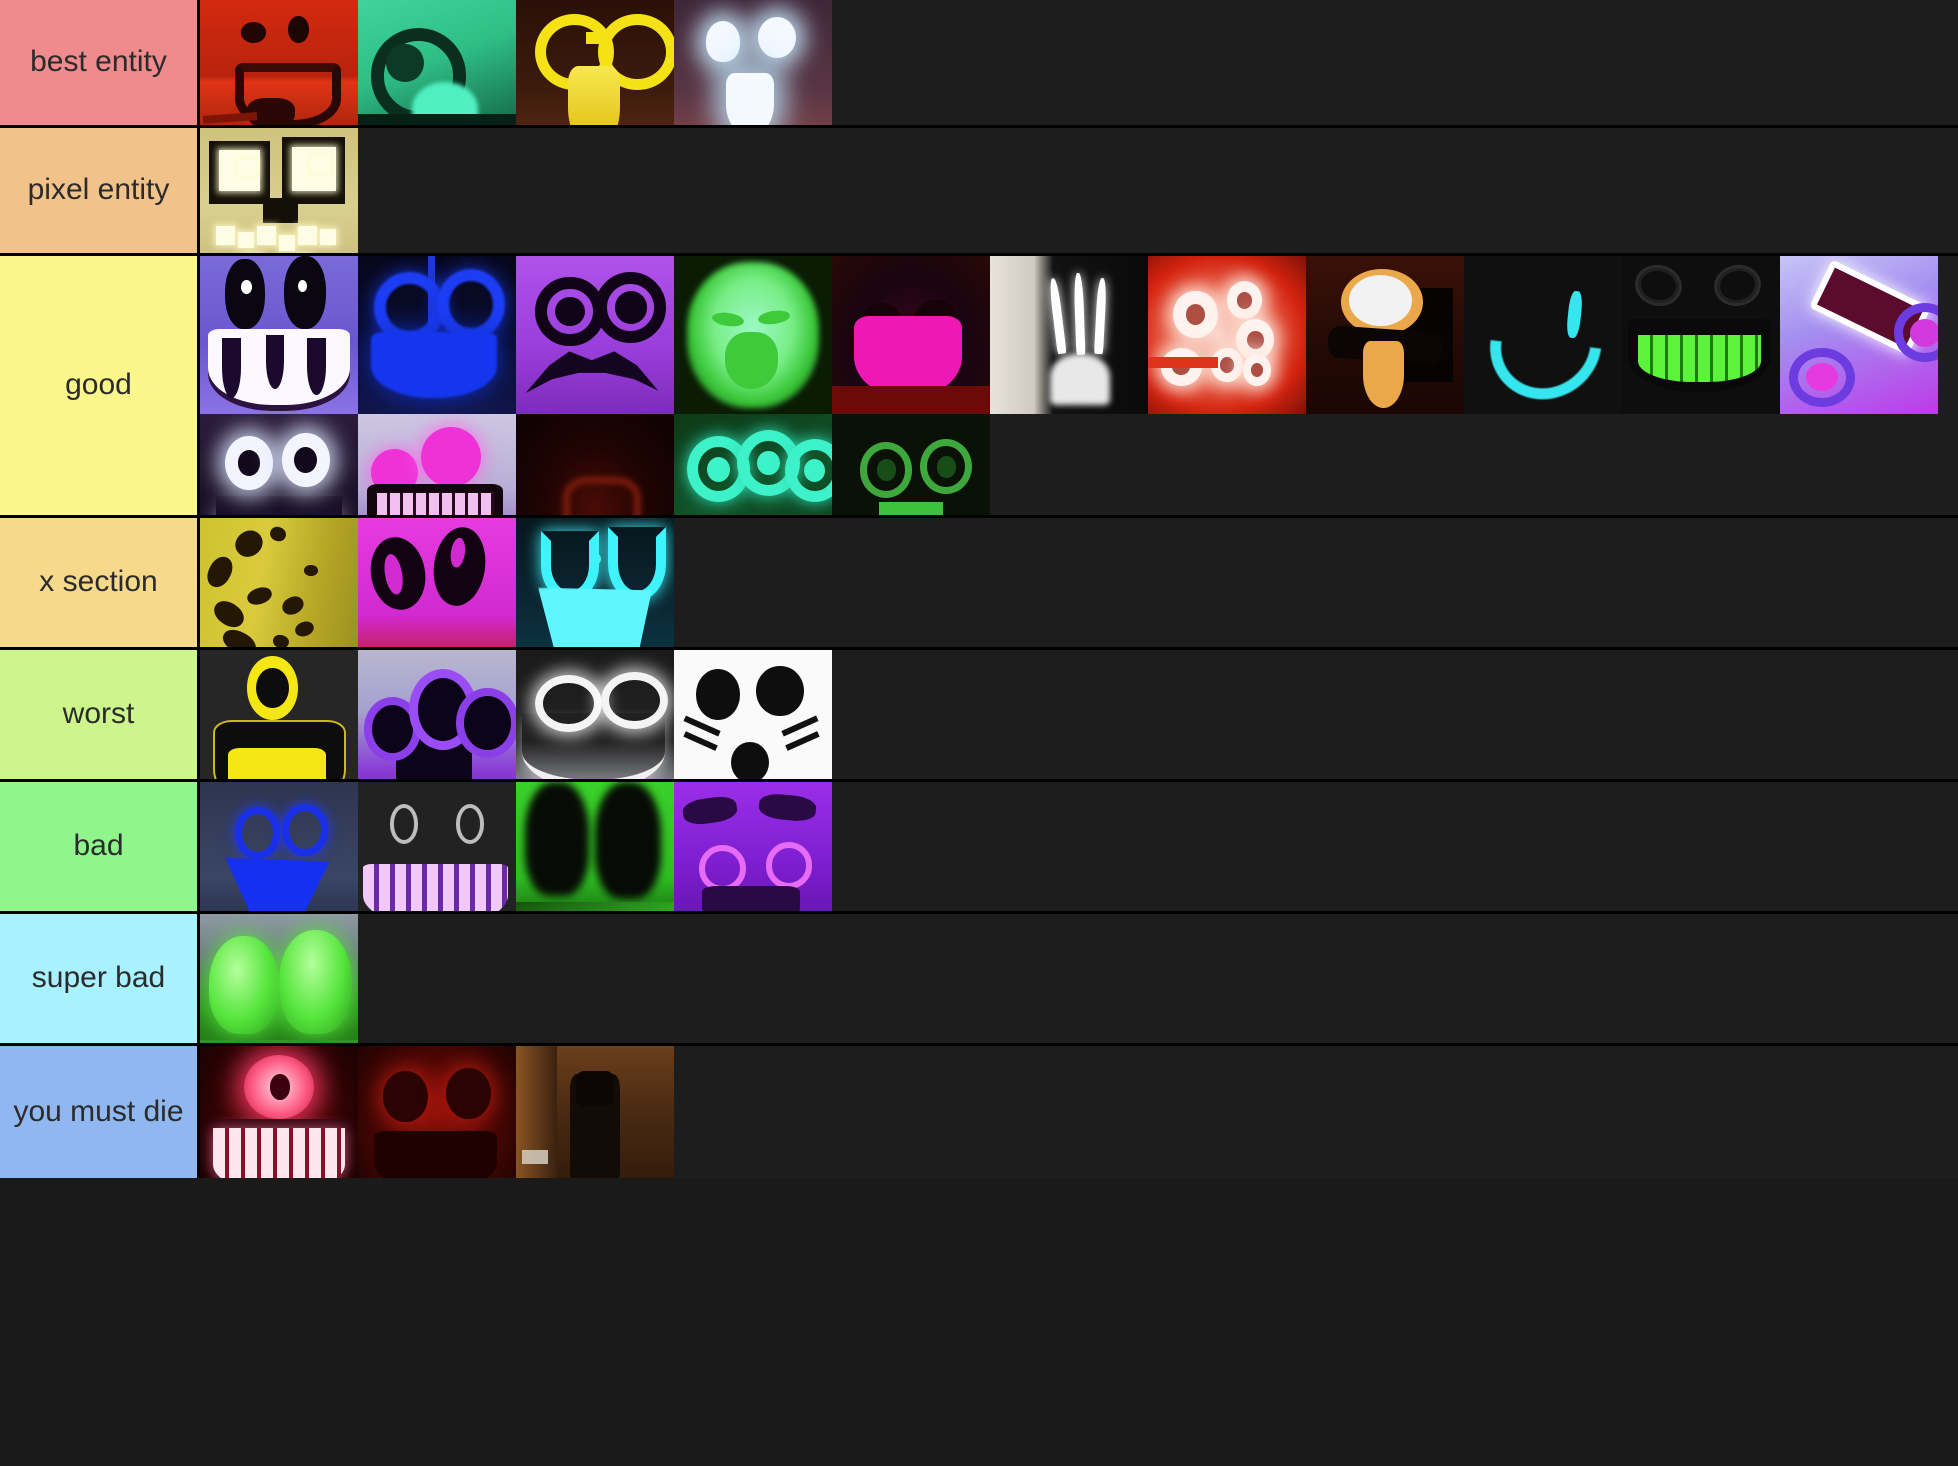 Image resolution: width=1958 pixels, height=1466 pixels. I want to click on green-ring-entity-art, so click(437, 62).